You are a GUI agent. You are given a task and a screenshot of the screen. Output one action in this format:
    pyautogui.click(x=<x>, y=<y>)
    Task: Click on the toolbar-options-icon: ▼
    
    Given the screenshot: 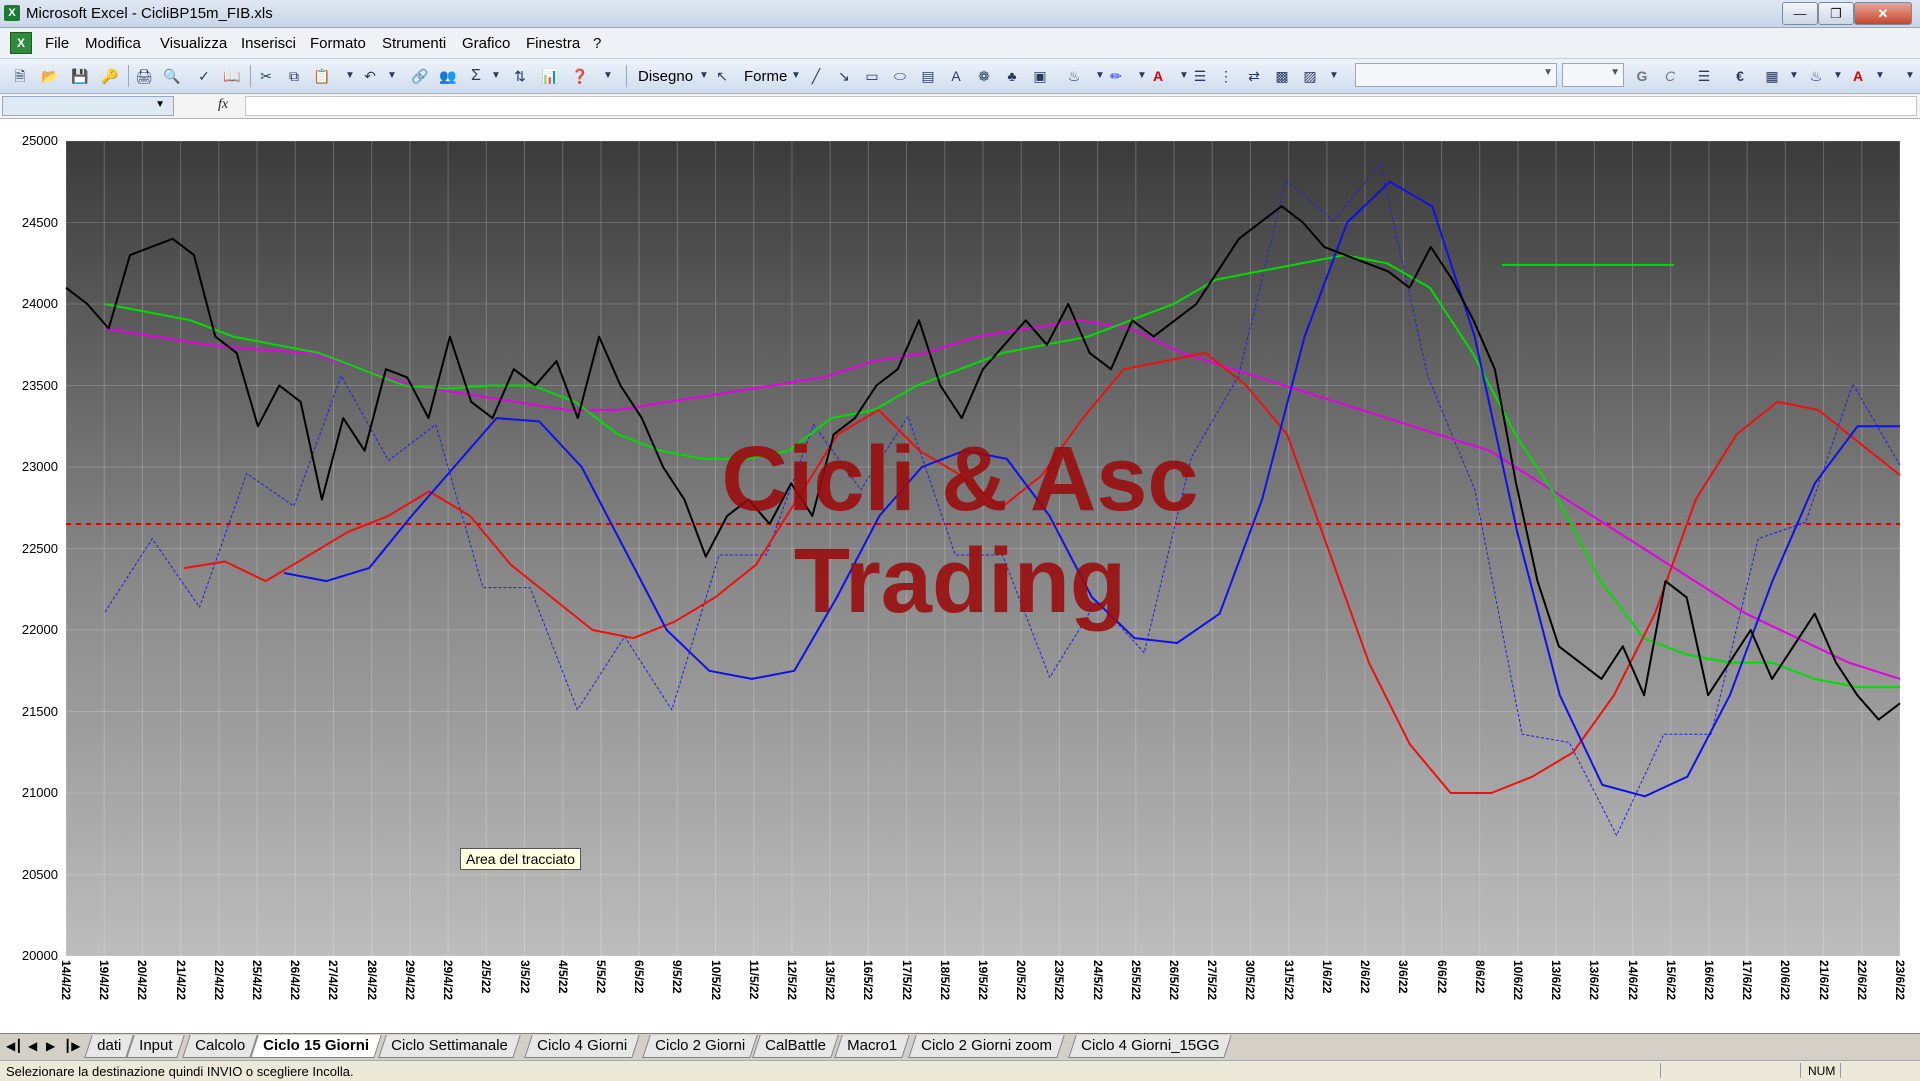 What is the action you would take?
    pyautogui.click(x=1910, y=76)
    